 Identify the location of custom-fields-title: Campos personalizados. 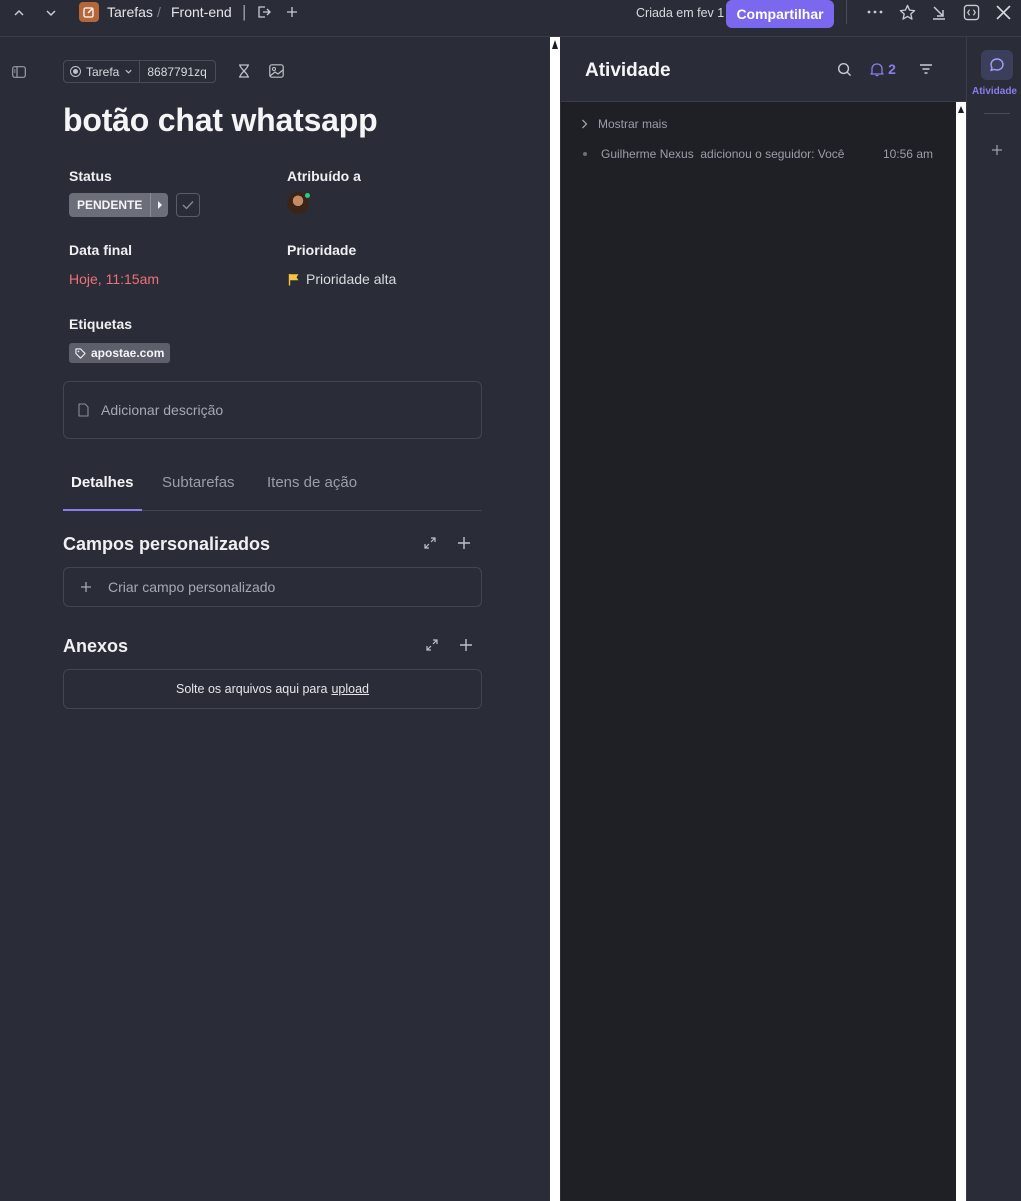
(167, 544).